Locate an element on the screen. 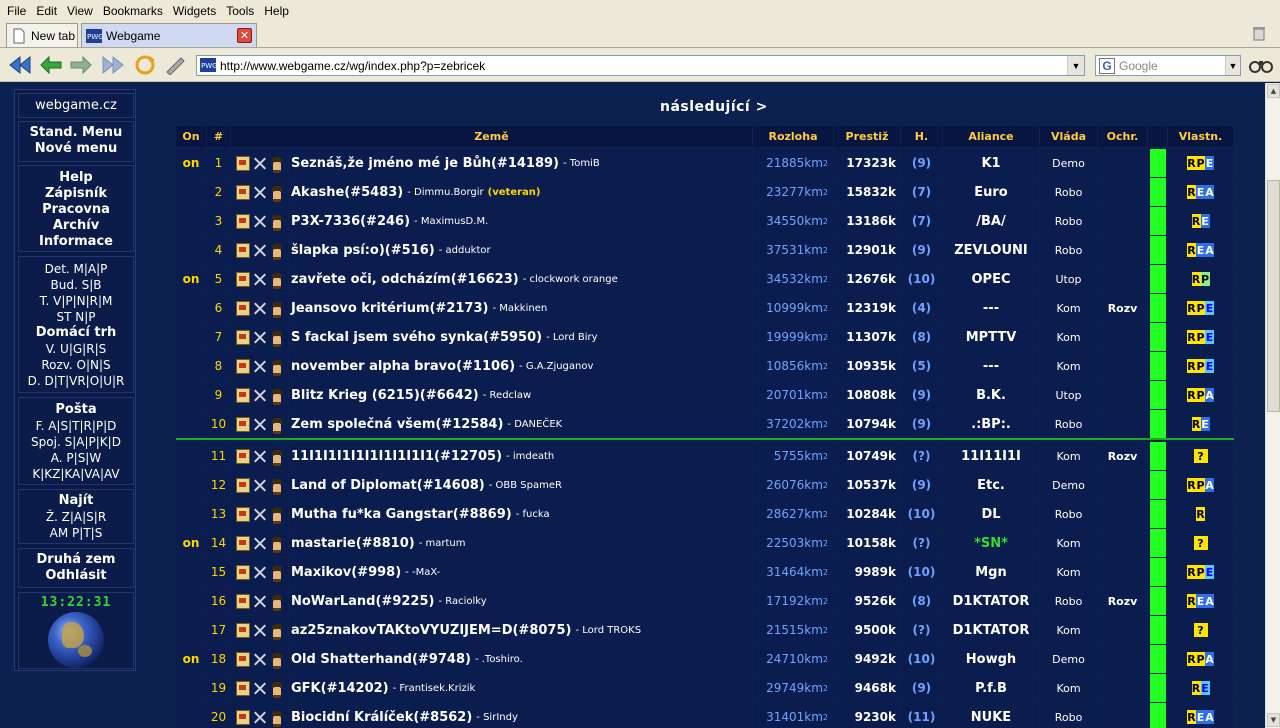  country-name-link: 11I1I1I1I1I1I1I1I1I1(#12705) is located at coordinates (396, 456).